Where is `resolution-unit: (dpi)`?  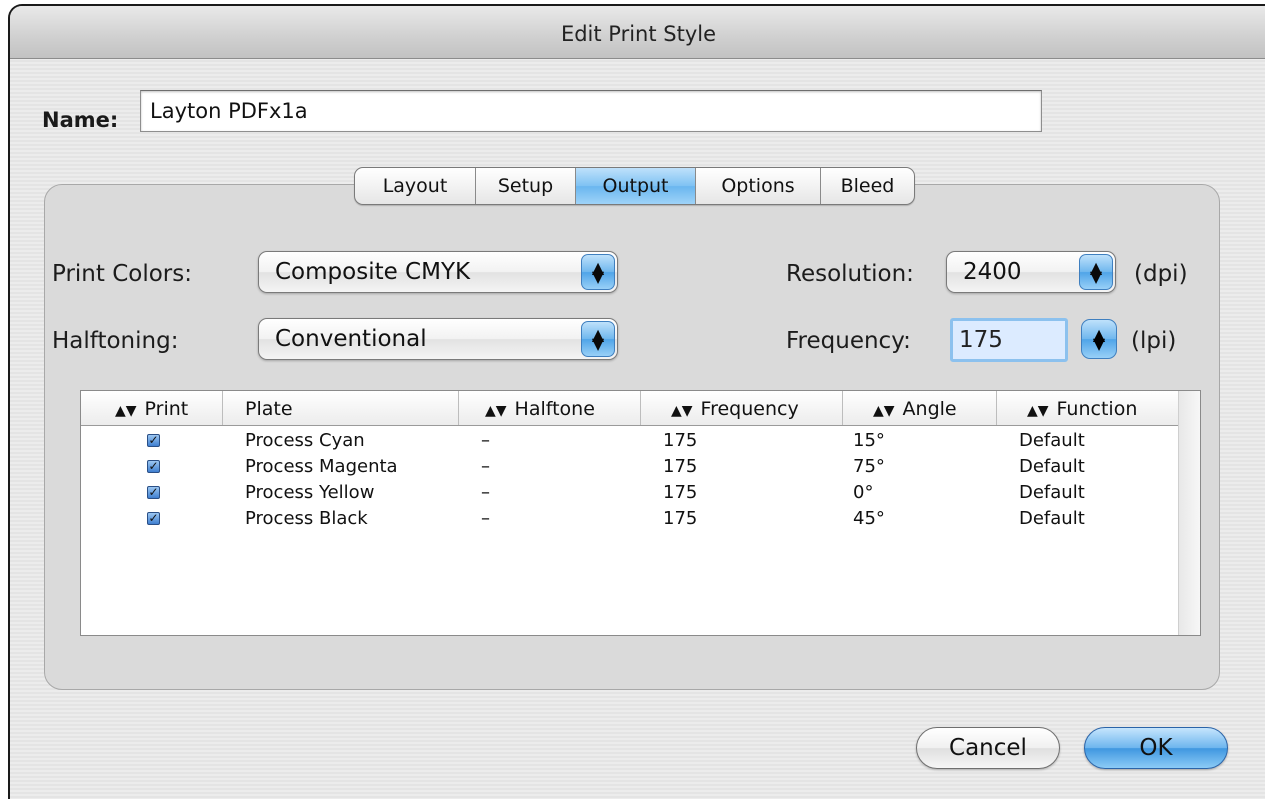
resolution-unit: (dpi) is located at coordinates (1161, 274).